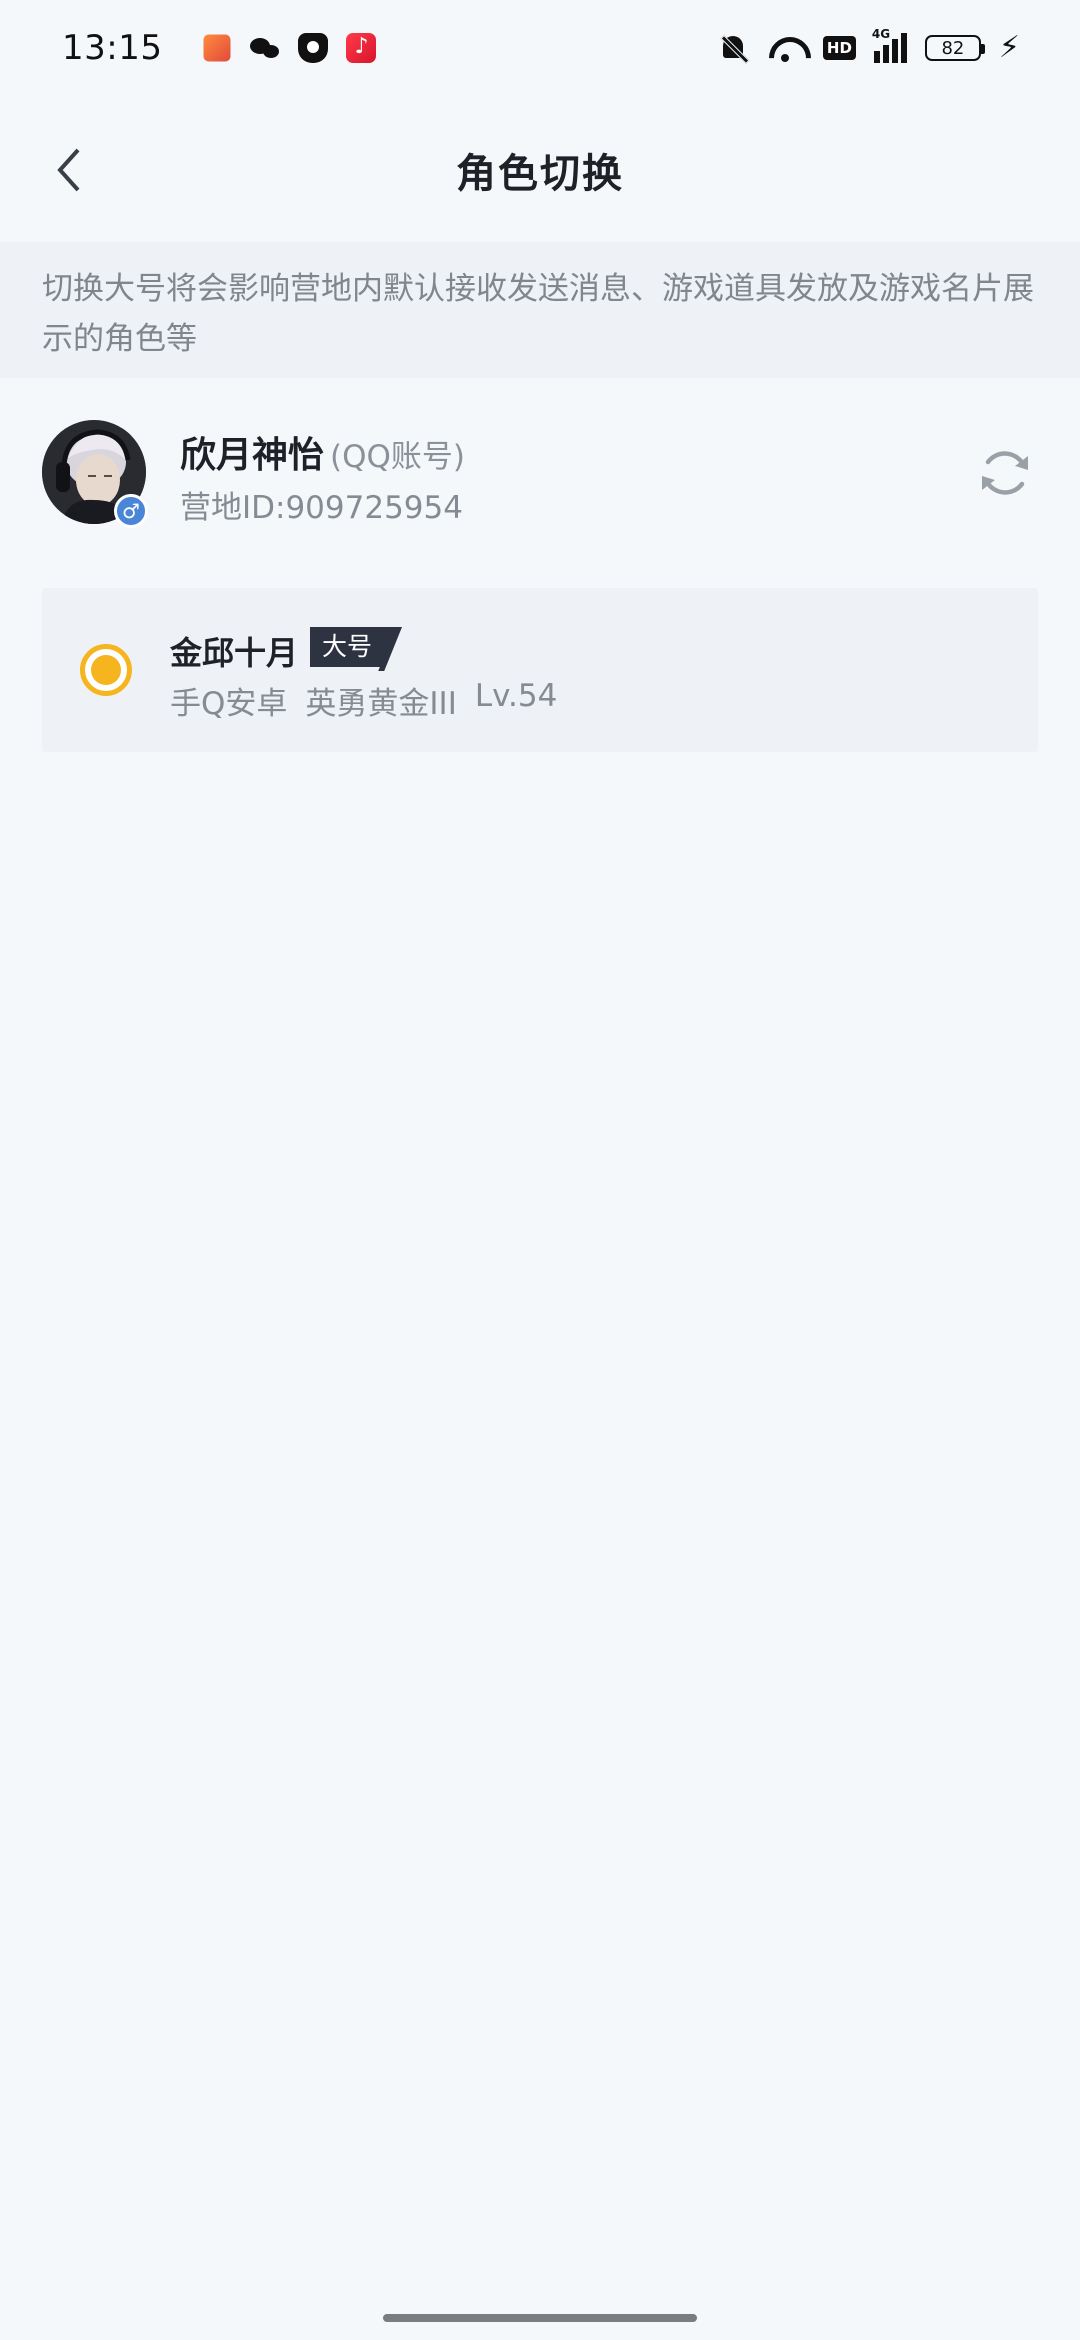 The width and height of the screenshot is (1080, 2340). I want to click on main-account-badge-label: 大号, so click(347, 647).